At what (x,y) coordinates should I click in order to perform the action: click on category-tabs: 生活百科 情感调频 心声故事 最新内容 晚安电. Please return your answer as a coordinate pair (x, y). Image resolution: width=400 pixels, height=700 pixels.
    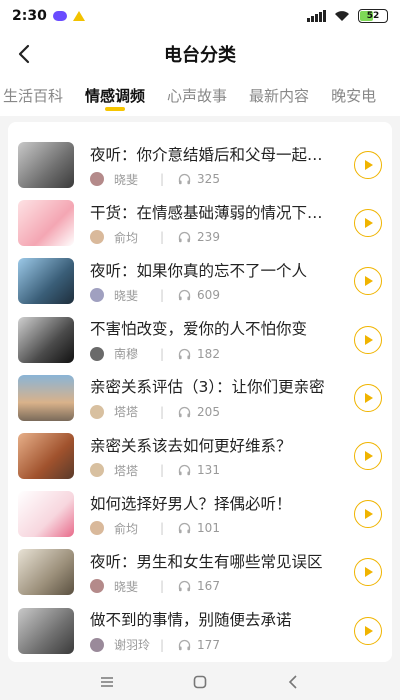
    Looking at the image, I should click on (200, 96).